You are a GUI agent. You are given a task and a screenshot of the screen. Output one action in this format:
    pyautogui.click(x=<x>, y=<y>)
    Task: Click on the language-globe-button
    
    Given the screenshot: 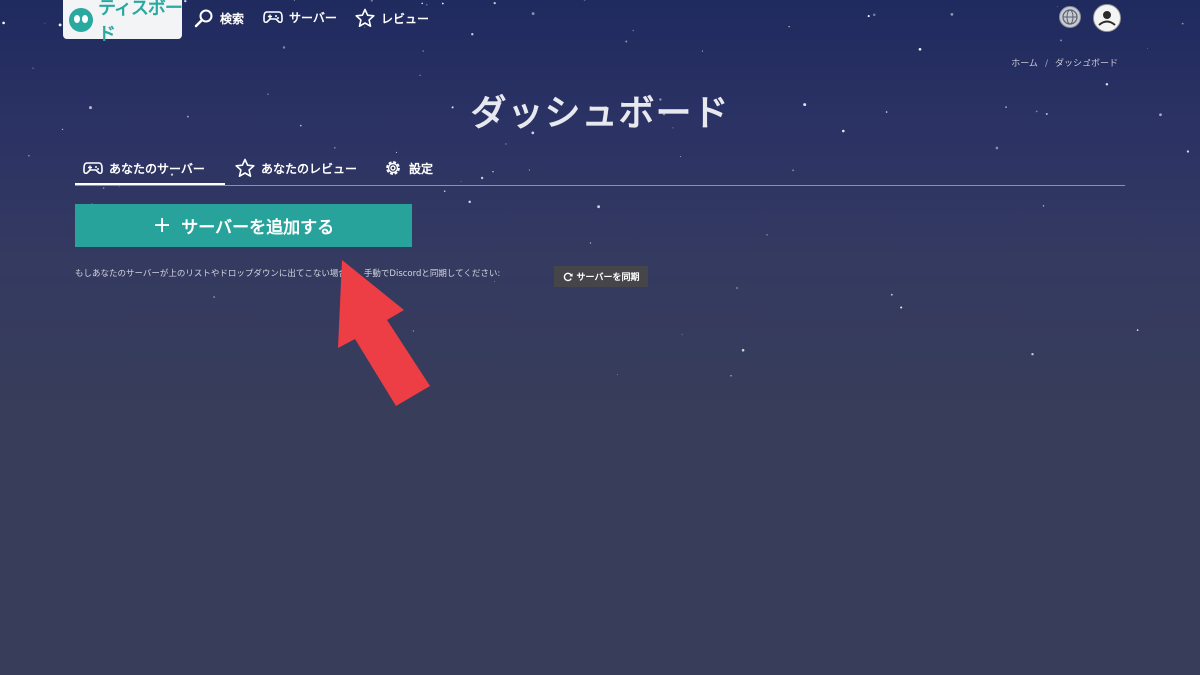 What is the action you would take?
    pyautogui.click(x=1070, y=17)
    